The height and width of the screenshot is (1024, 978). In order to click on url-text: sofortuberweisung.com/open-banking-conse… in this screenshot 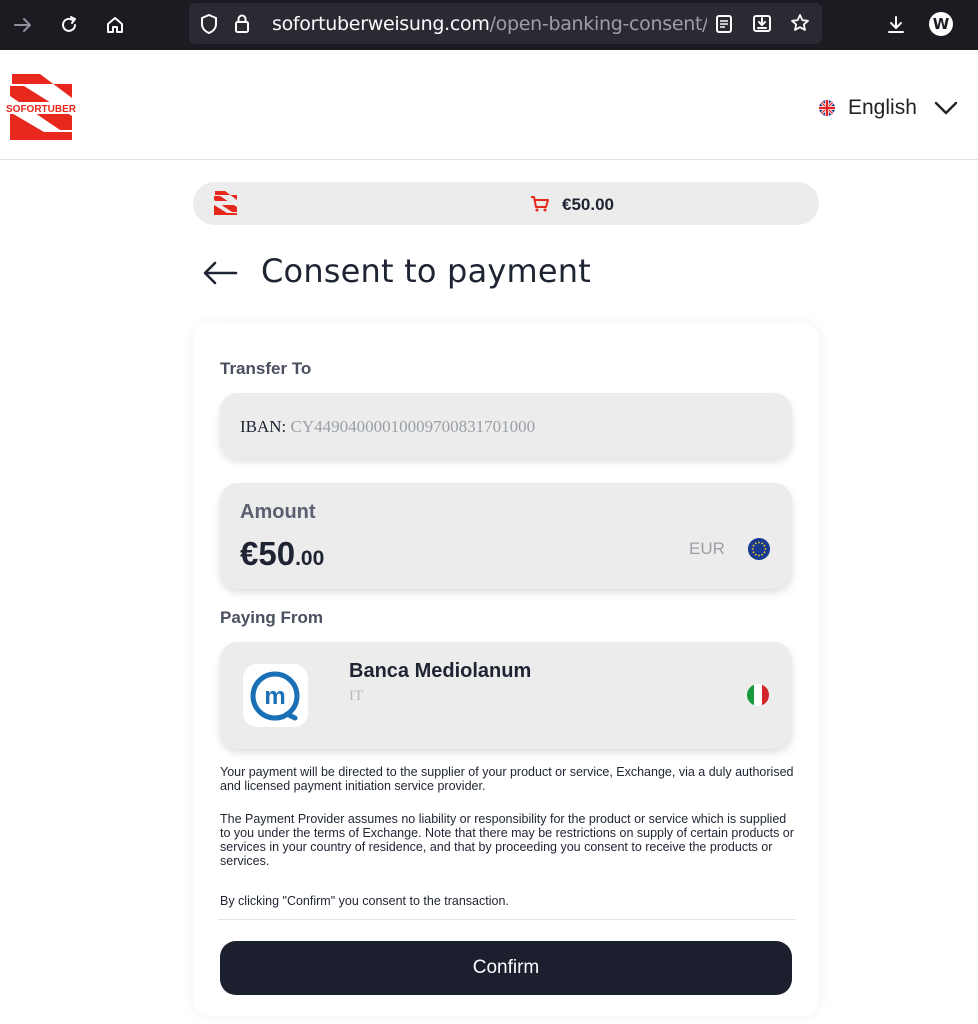, I will do `click(489, 24)`.